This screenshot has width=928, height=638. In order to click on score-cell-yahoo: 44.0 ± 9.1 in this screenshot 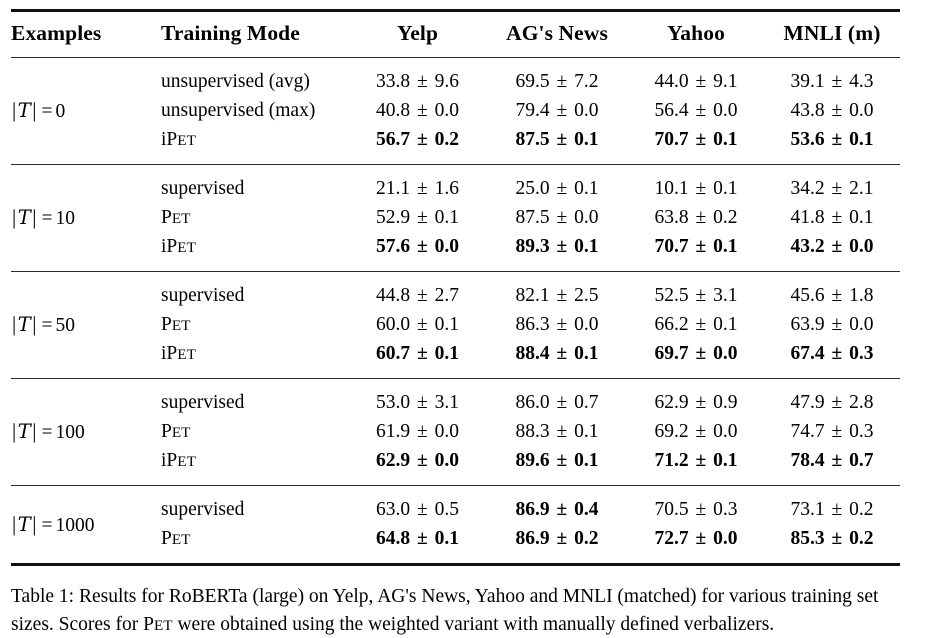, I will do `click(696, 81)`.